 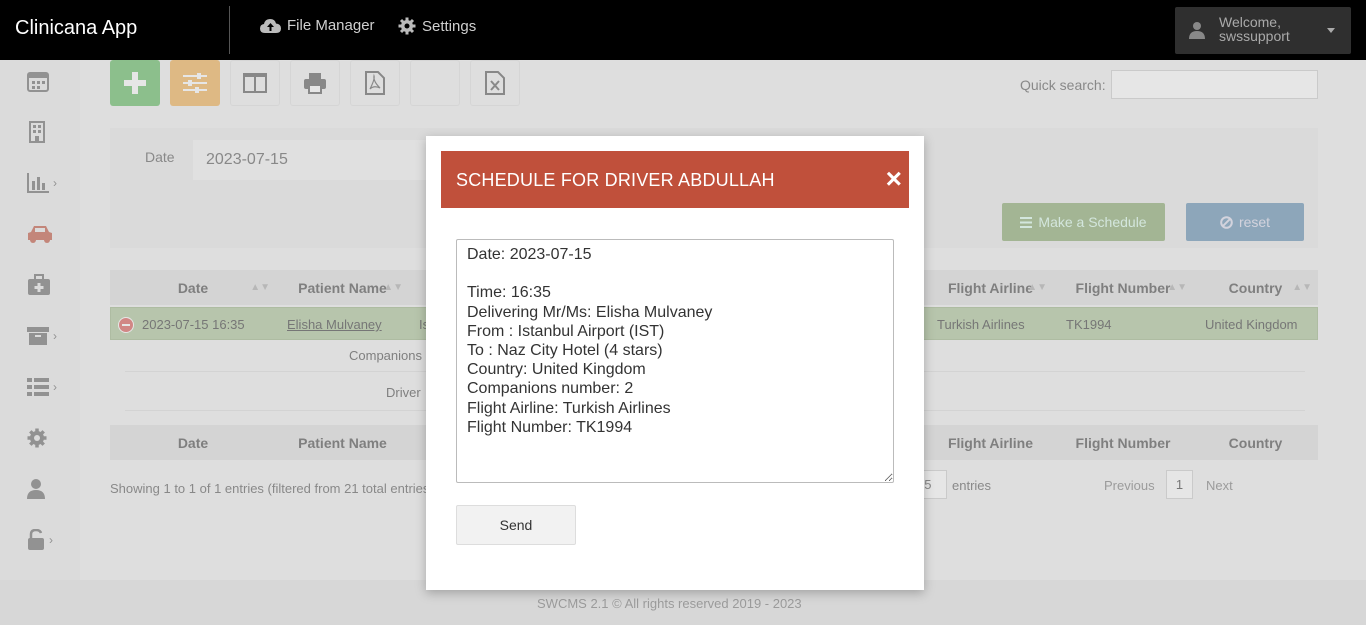 I want to click on nav-file-manager: File Manager, so click(x=317, y=25).